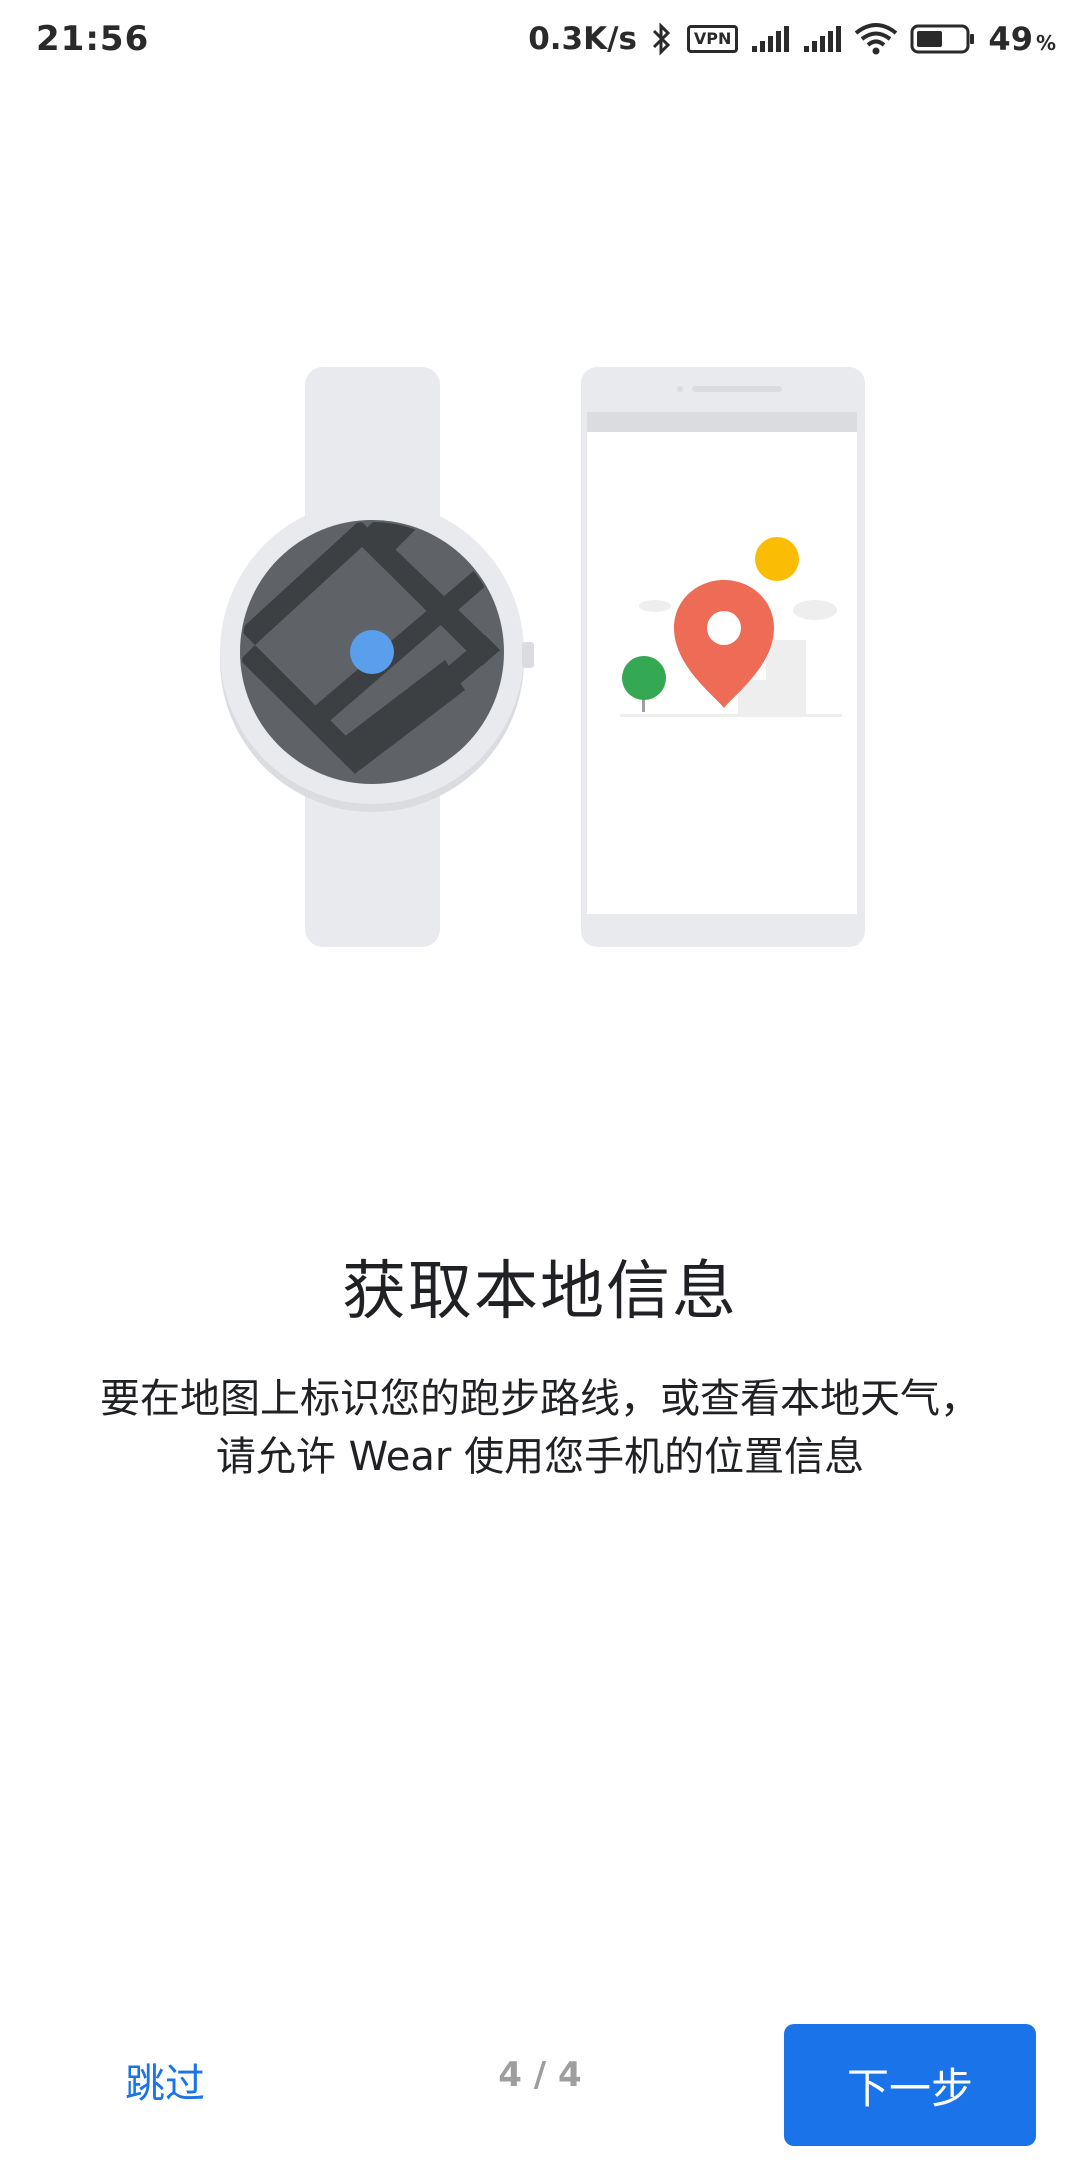 Image resolution: width=1080 pixels, height=2160 pixels. What do you see at coordinates (910, 2085) in the screenshot?
I see `next-button: 下一步` at bounding box center [910, 2085].